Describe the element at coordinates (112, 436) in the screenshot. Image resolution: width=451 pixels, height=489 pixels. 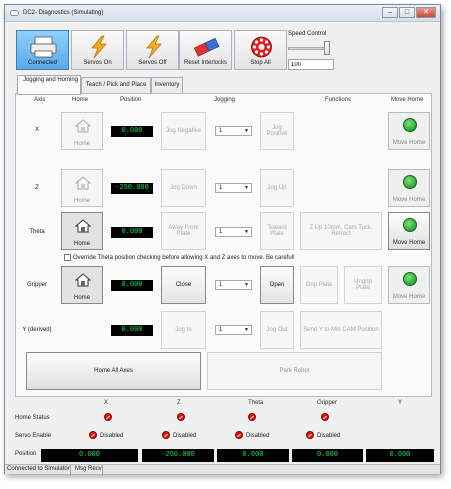
I see `servo-enable-x: Disabled` at that location.